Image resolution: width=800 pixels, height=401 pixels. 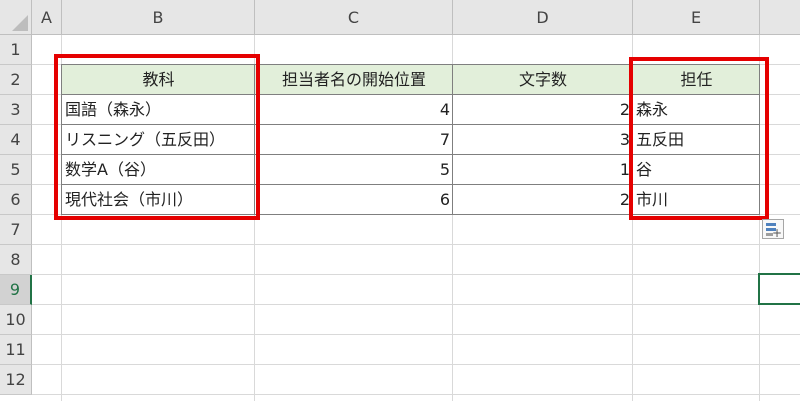 I want to click on row-header-11: 11, so click(x=16, y=350).